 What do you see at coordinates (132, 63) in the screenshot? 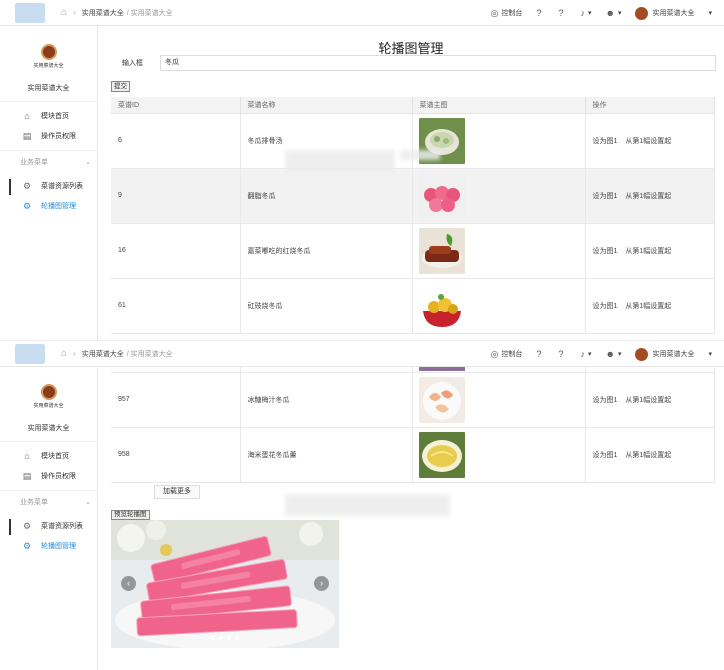
I see `input-label: 输入框` at bounding box center [132, 63].